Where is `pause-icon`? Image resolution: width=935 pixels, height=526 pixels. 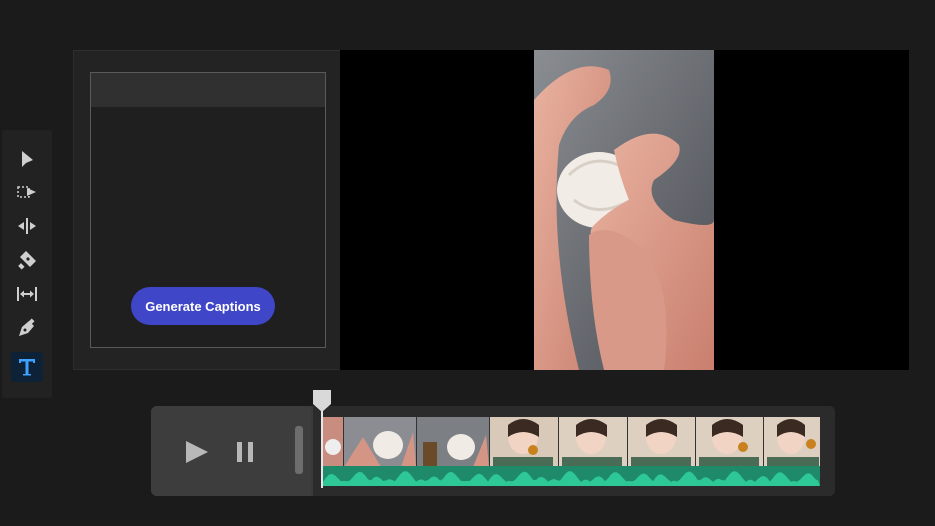
pause-icon is located at coordinates (246, 452).